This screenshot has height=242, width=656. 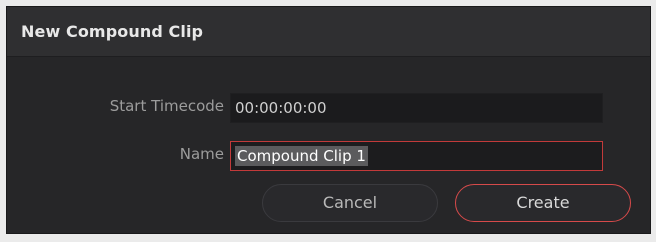 I want to click on cancel-button: Cancel, so click(x=350, y=203).